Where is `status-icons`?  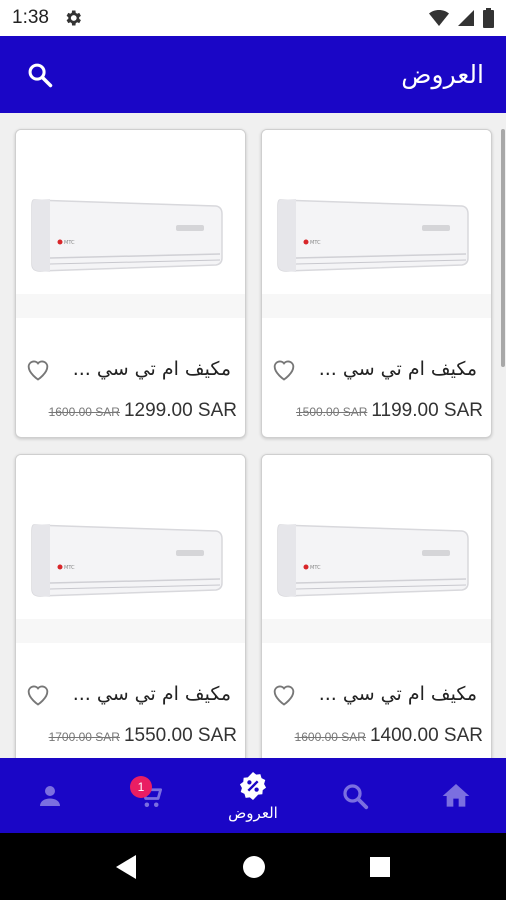
status-icons is located at coordinates (461, 18).